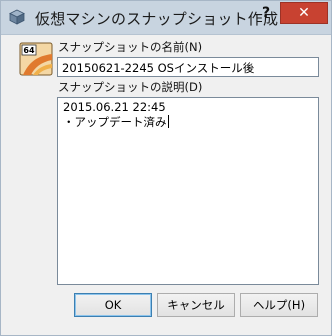 The width and height of the screenshot is (332, 336). I want to click on title-bar: 仮想マシンのスナップショット作成 ? ✕, so click(166, 18).